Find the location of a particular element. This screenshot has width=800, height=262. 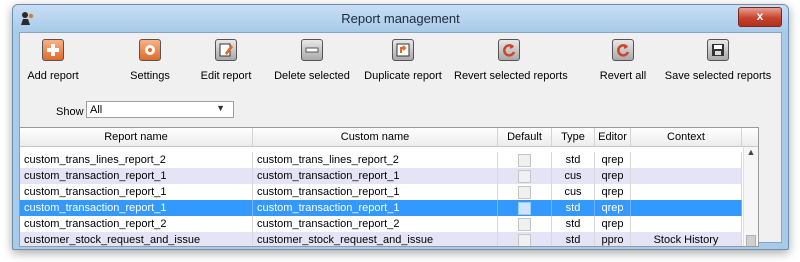

report-name-cell: custom_transaction_report_2 is located at coordinates (136, 224).